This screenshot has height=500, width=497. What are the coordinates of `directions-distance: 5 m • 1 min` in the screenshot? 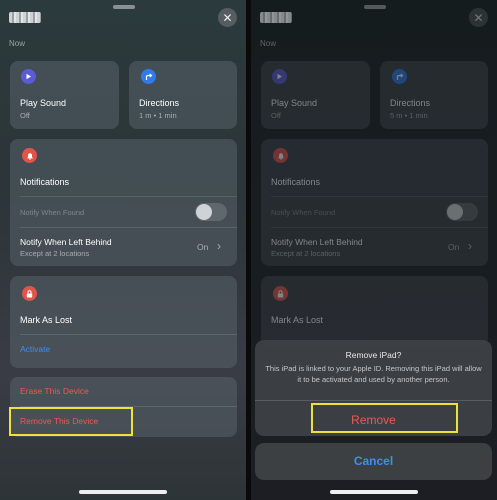 It's located at (409, 115).